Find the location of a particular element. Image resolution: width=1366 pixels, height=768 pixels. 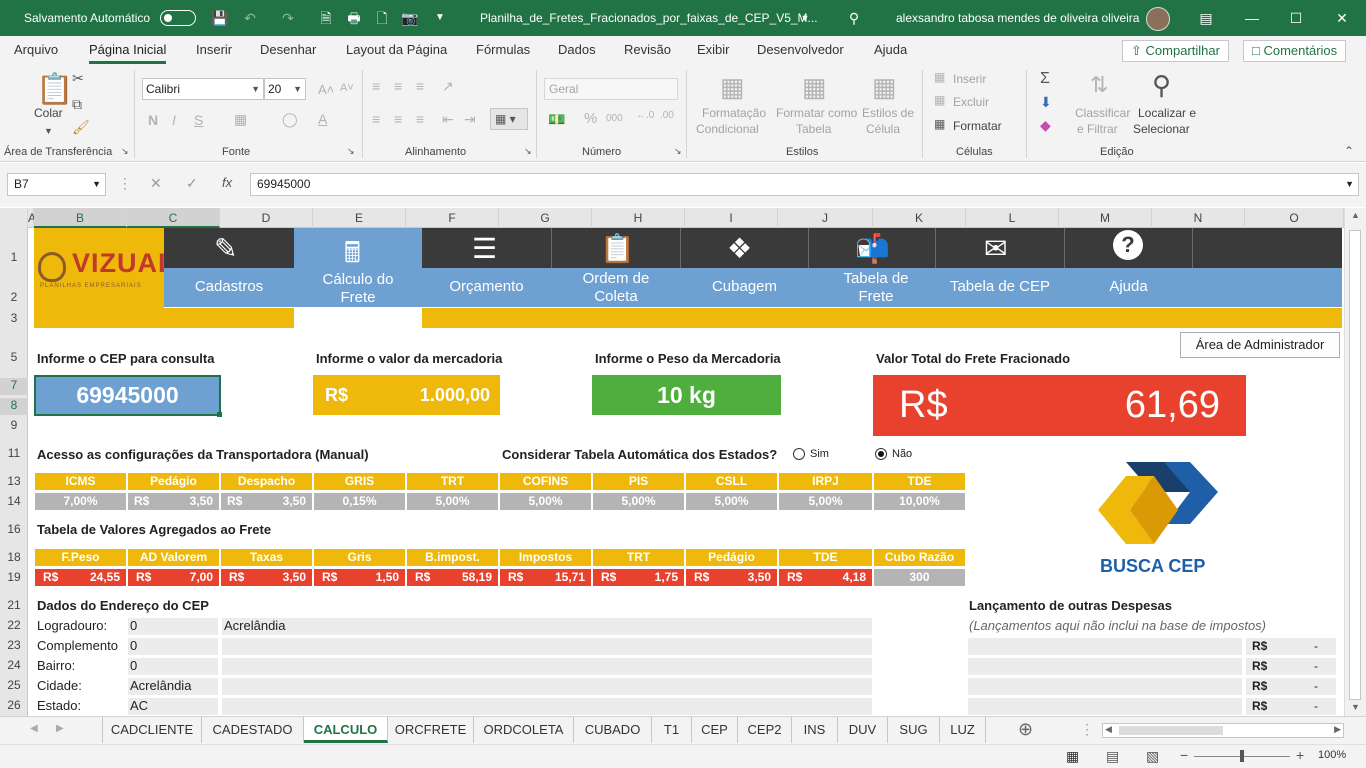

horizontal-scrollbar: ◀ ▶ is located at coordinates (1223, 730).